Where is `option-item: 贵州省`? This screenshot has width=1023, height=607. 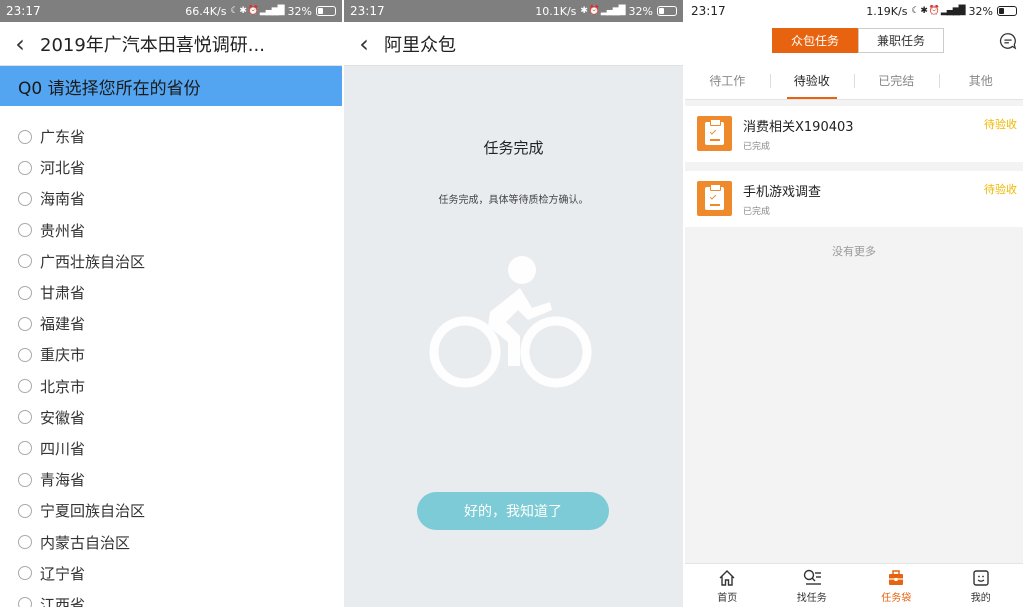
option-item: 贵州省 is located at coordinates (171, 230).